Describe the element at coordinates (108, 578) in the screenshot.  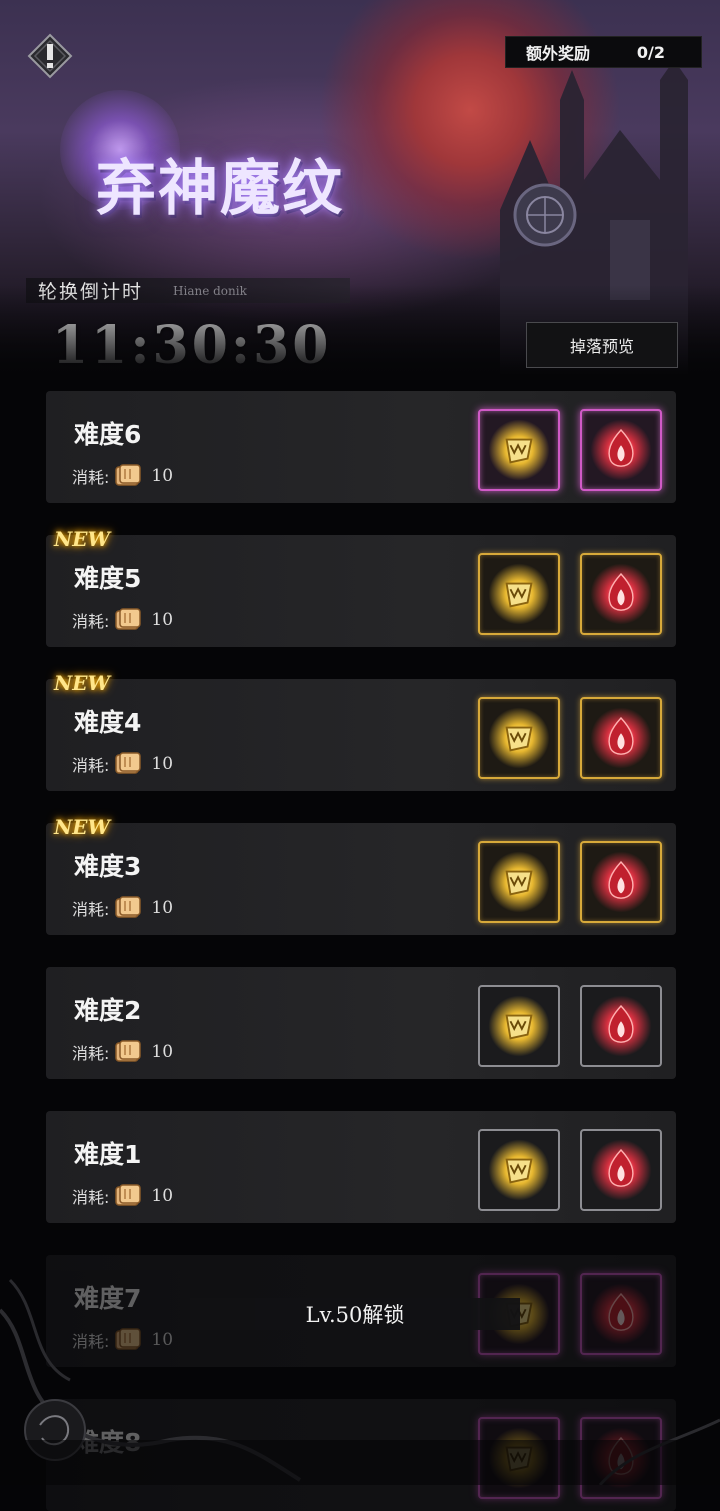
I see `difficulty-name: 难度5` at that location.